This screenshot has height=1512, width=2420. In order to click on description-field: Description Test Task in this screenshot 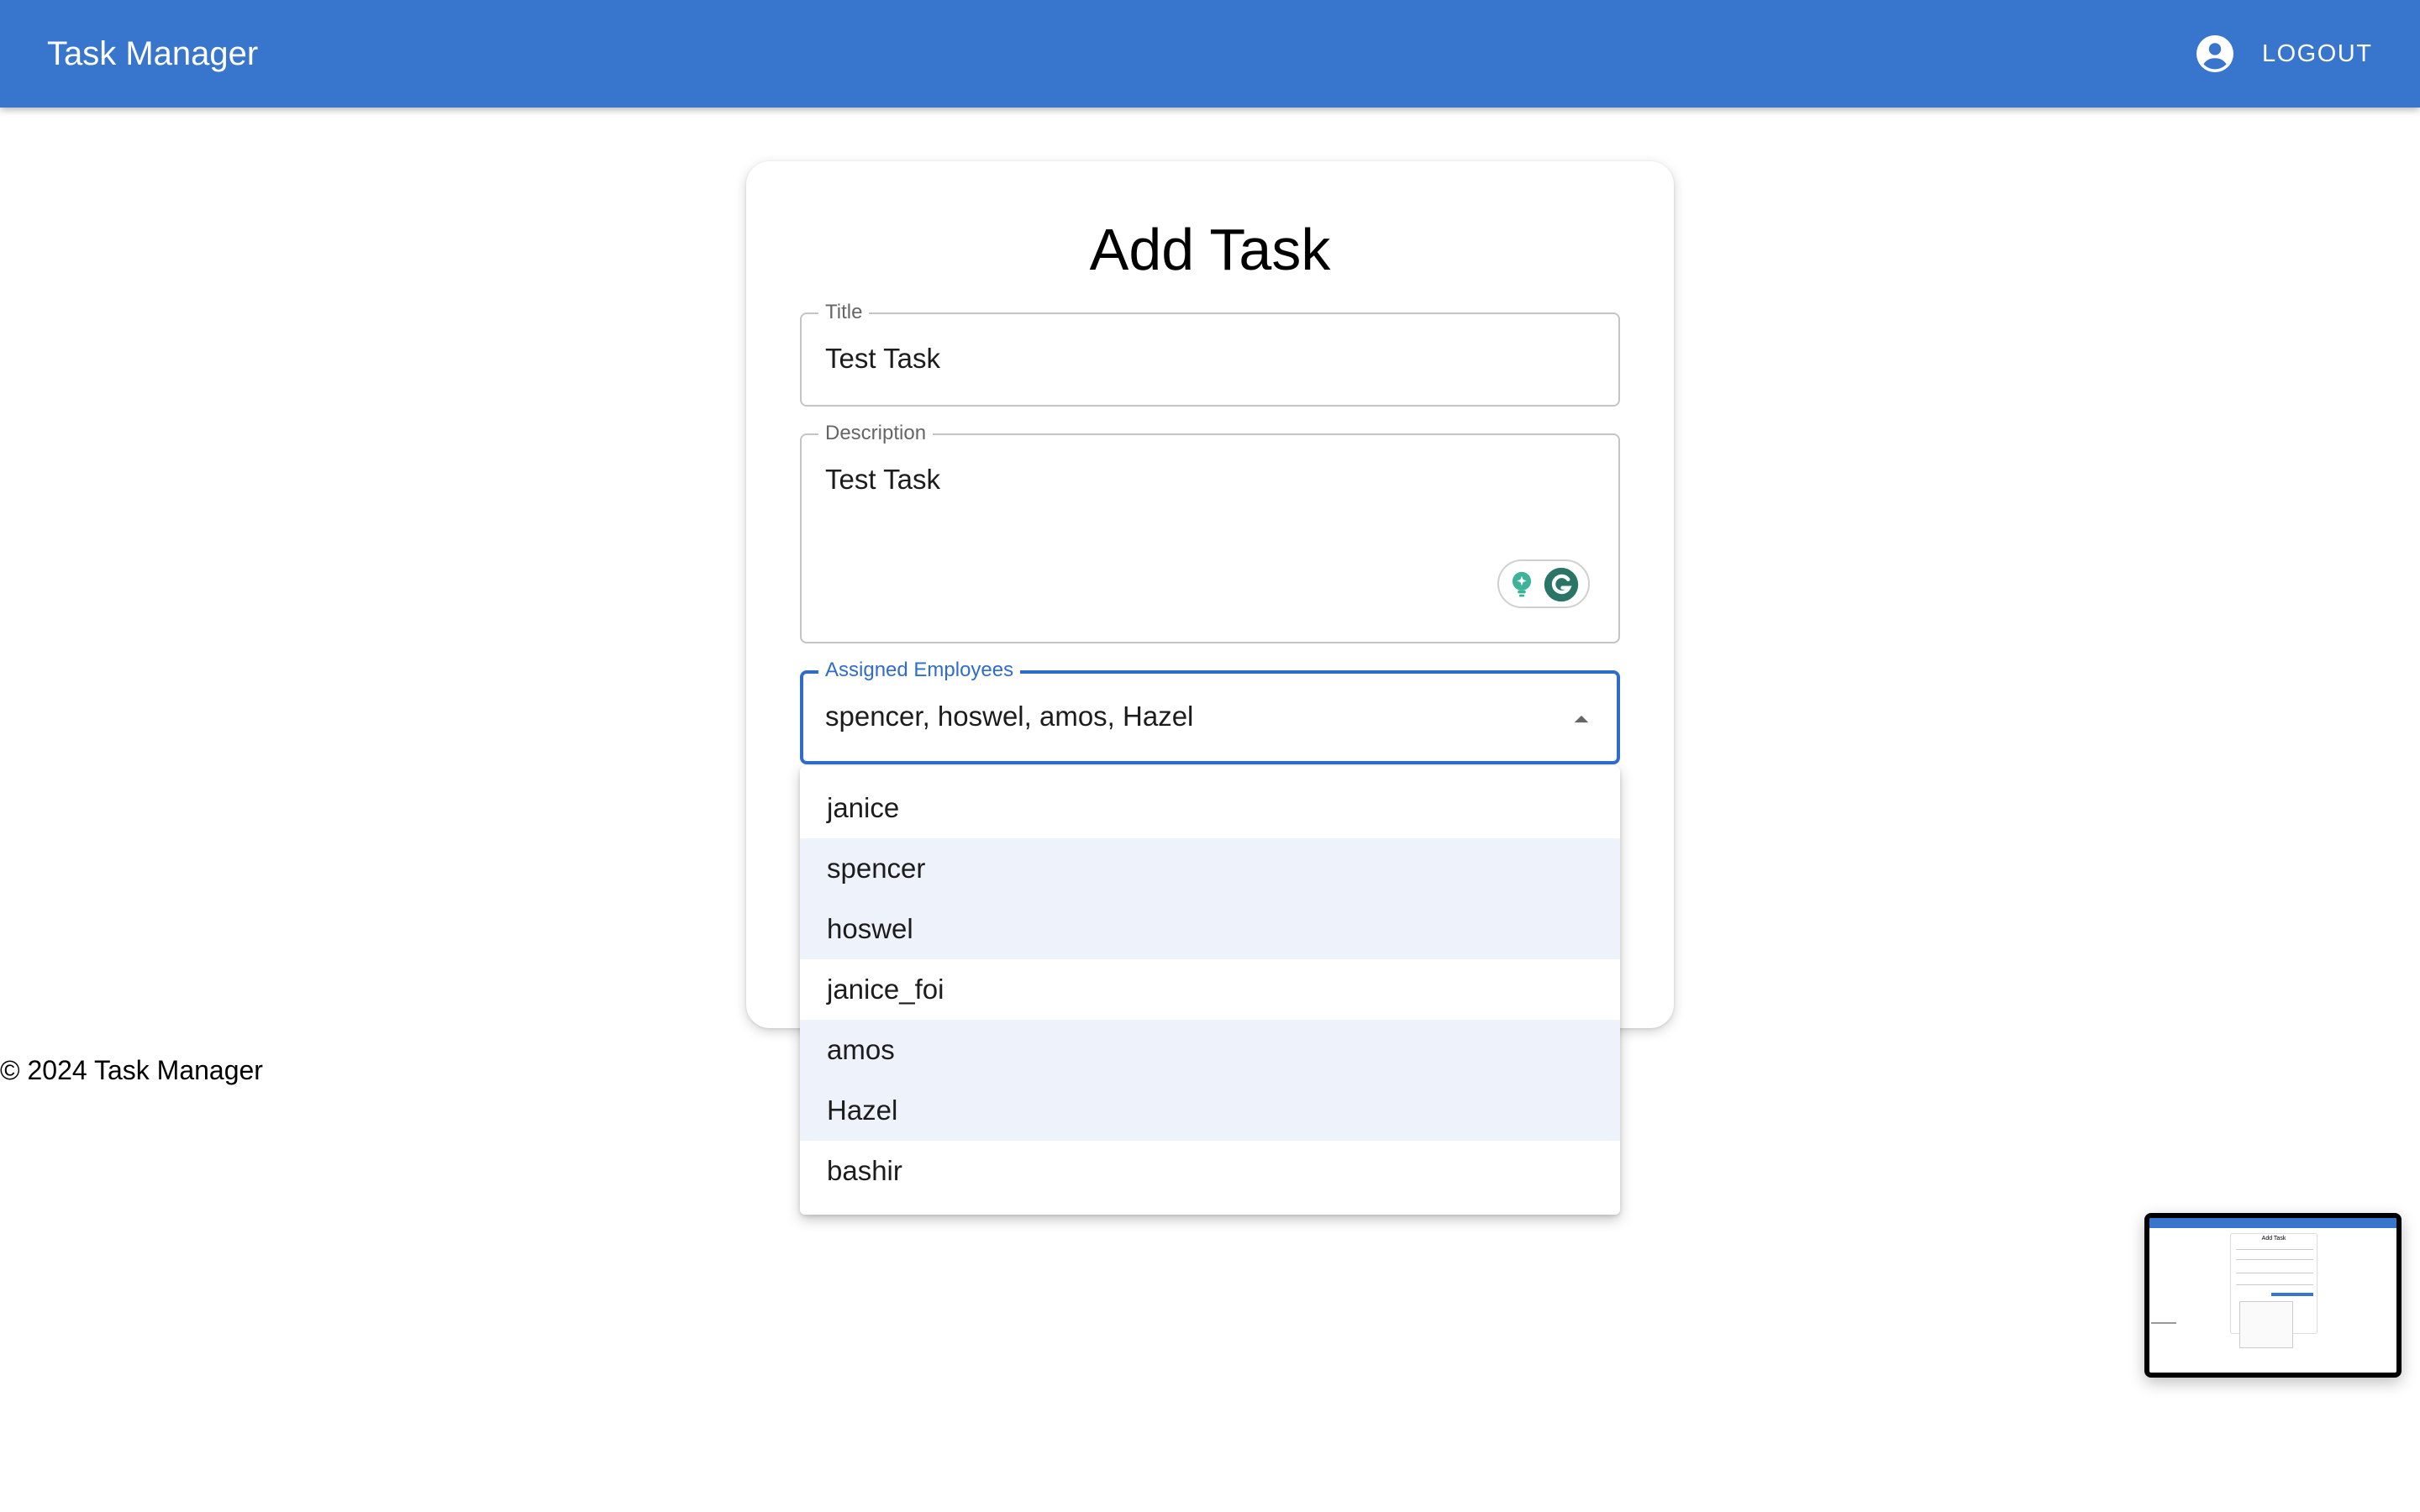, I will do `click(1210, 532)`.